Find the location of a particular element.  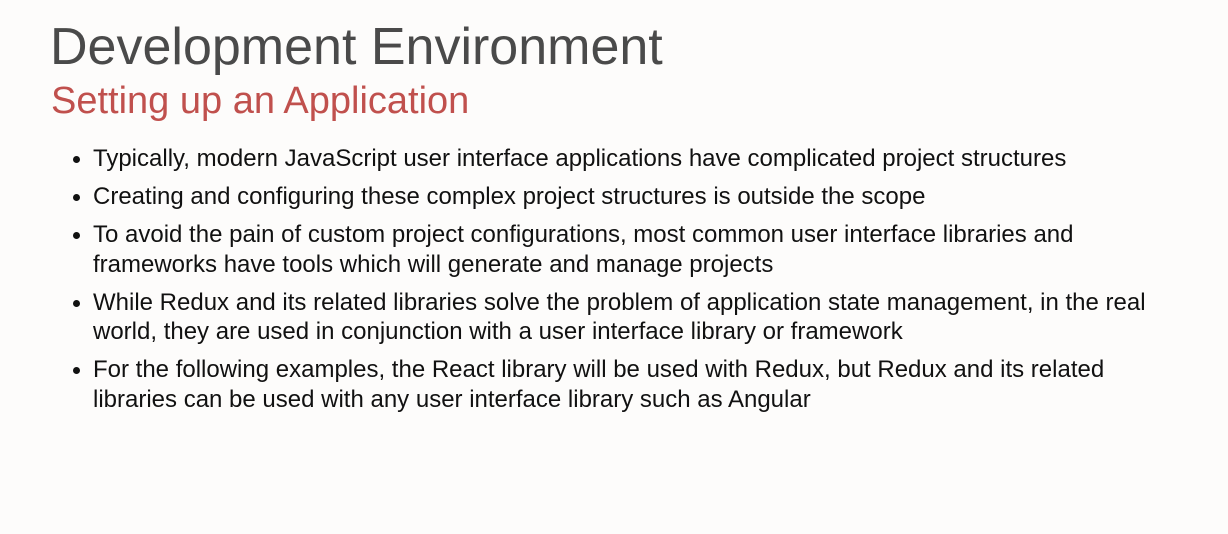

slide-title: Development Environment is located at coordinates (356, 47).